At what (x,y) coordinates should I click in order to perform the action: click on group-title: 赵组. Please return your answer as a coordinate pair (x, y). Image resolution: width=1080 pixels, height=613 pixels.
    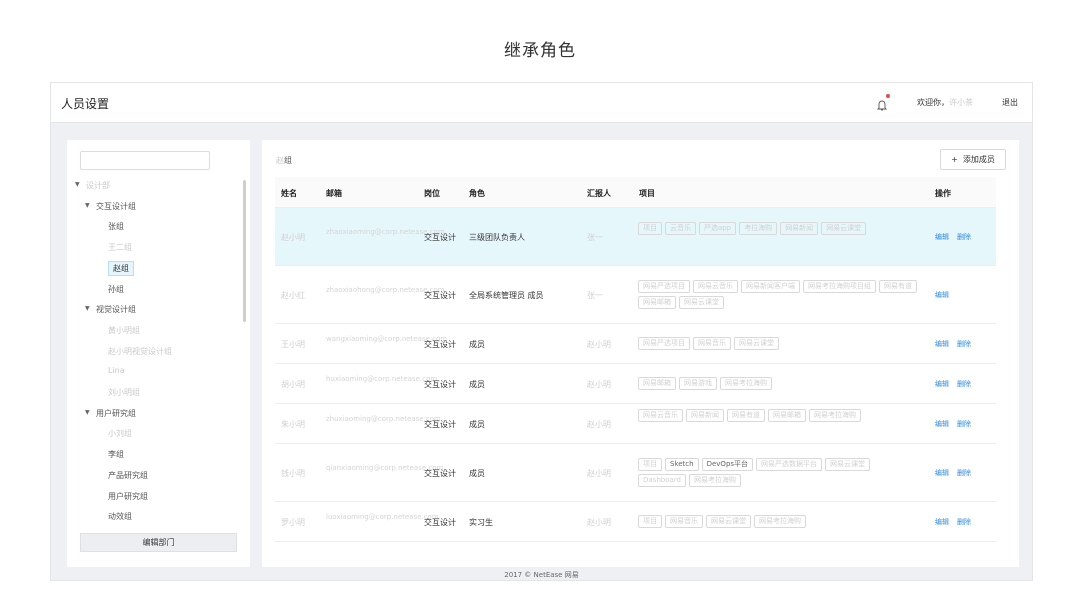
    Looking at the image, I should click on (284, 160).